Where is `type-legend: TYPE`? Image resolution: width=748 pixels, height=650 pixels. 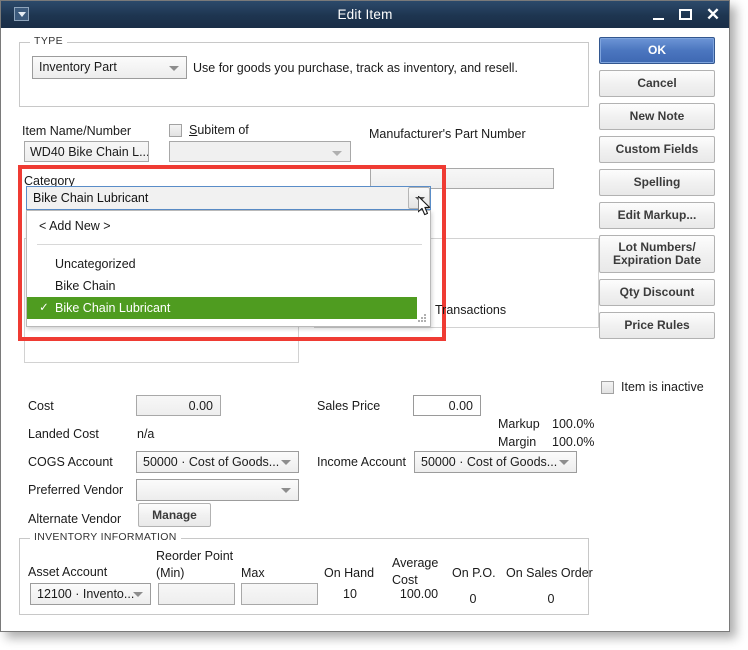
type-legend: TYPE is located at coordinates (49, 41).